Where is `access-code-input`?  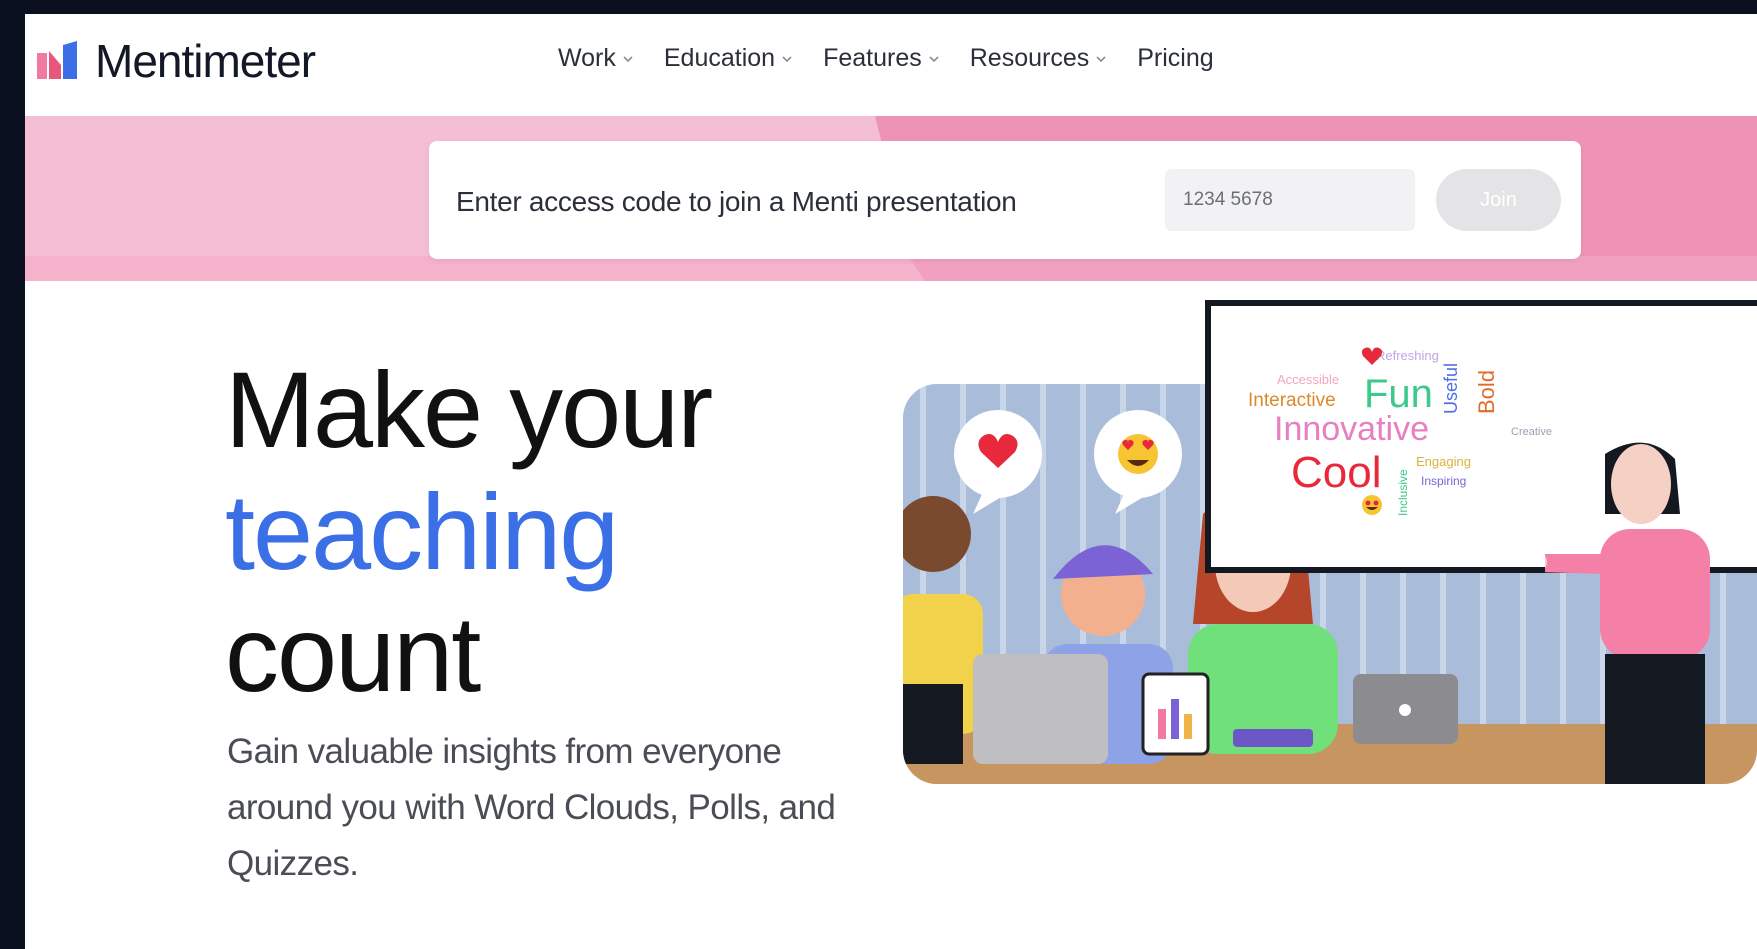
access-code-input is located at coordinates (1290, 200).